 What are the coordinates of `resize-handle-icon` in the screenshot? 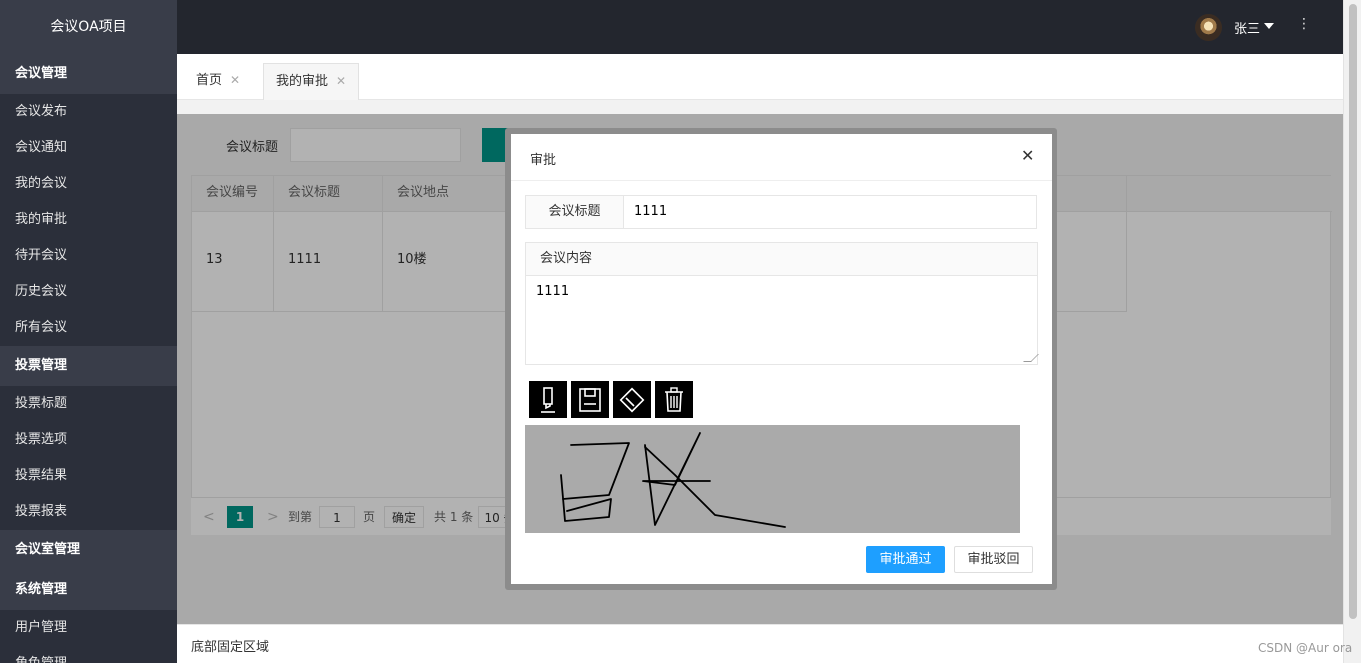 It's located at (1031, 358).